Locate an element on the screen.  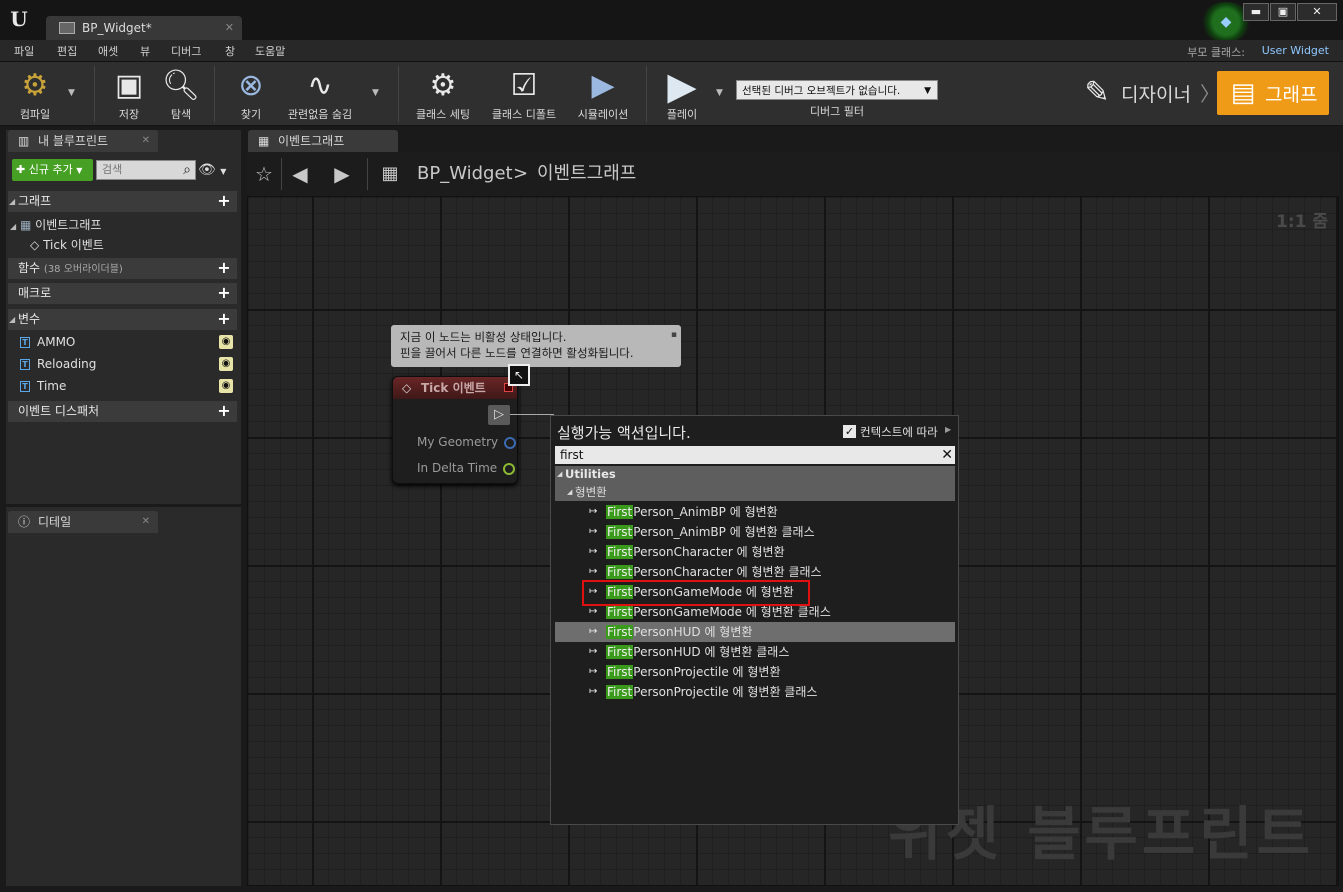
search-icon: ⌕ is located at coordinates (187, 170).